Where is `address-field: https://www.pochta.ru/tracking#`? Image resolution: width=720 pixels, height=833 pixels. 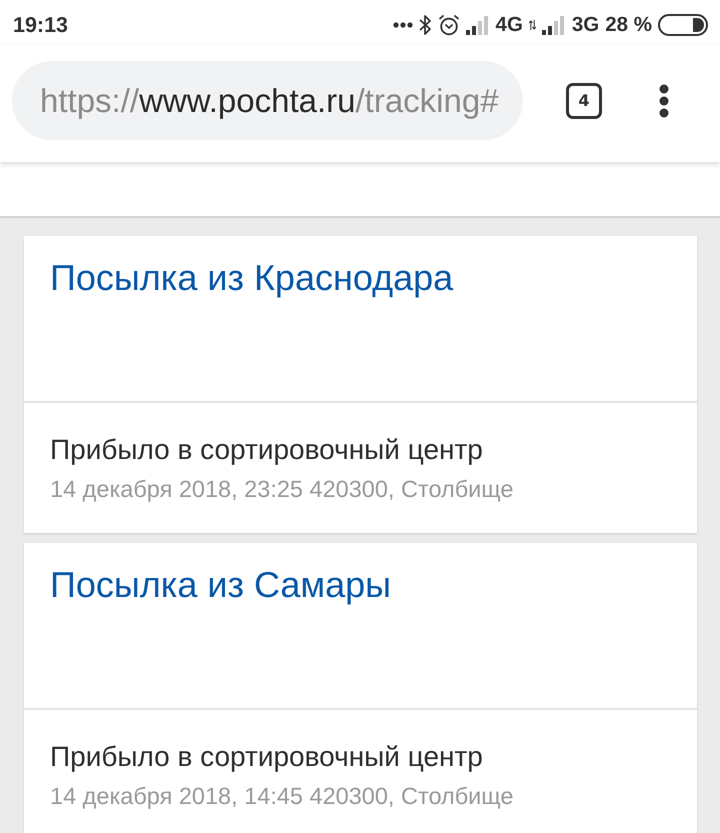 address-field: https://www.pochta.ru/tracking# is located at coordinates (267, 100).